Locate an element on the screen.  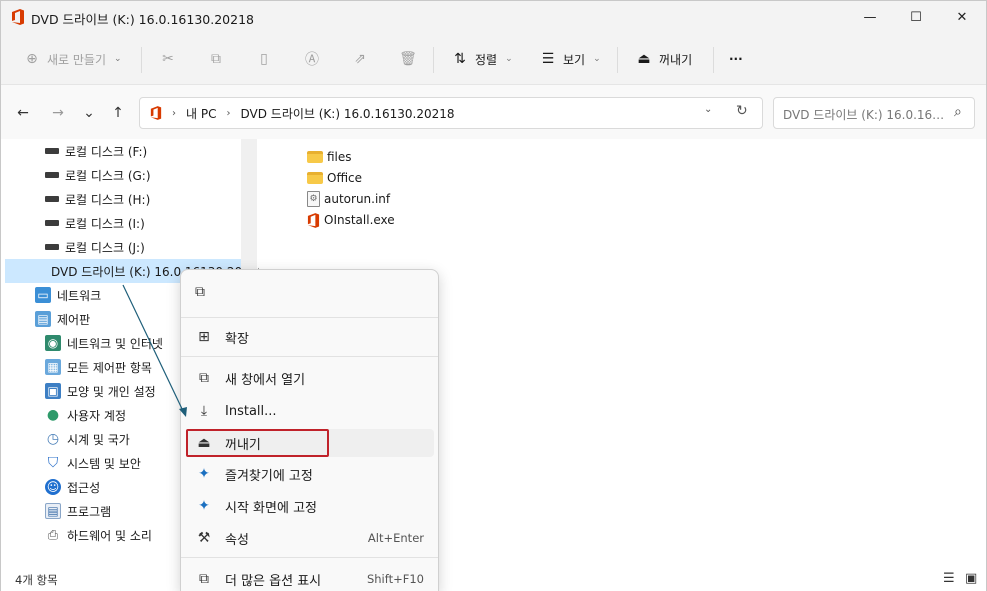
appearance-icon: ▣ is located at coordinates (53, 391).